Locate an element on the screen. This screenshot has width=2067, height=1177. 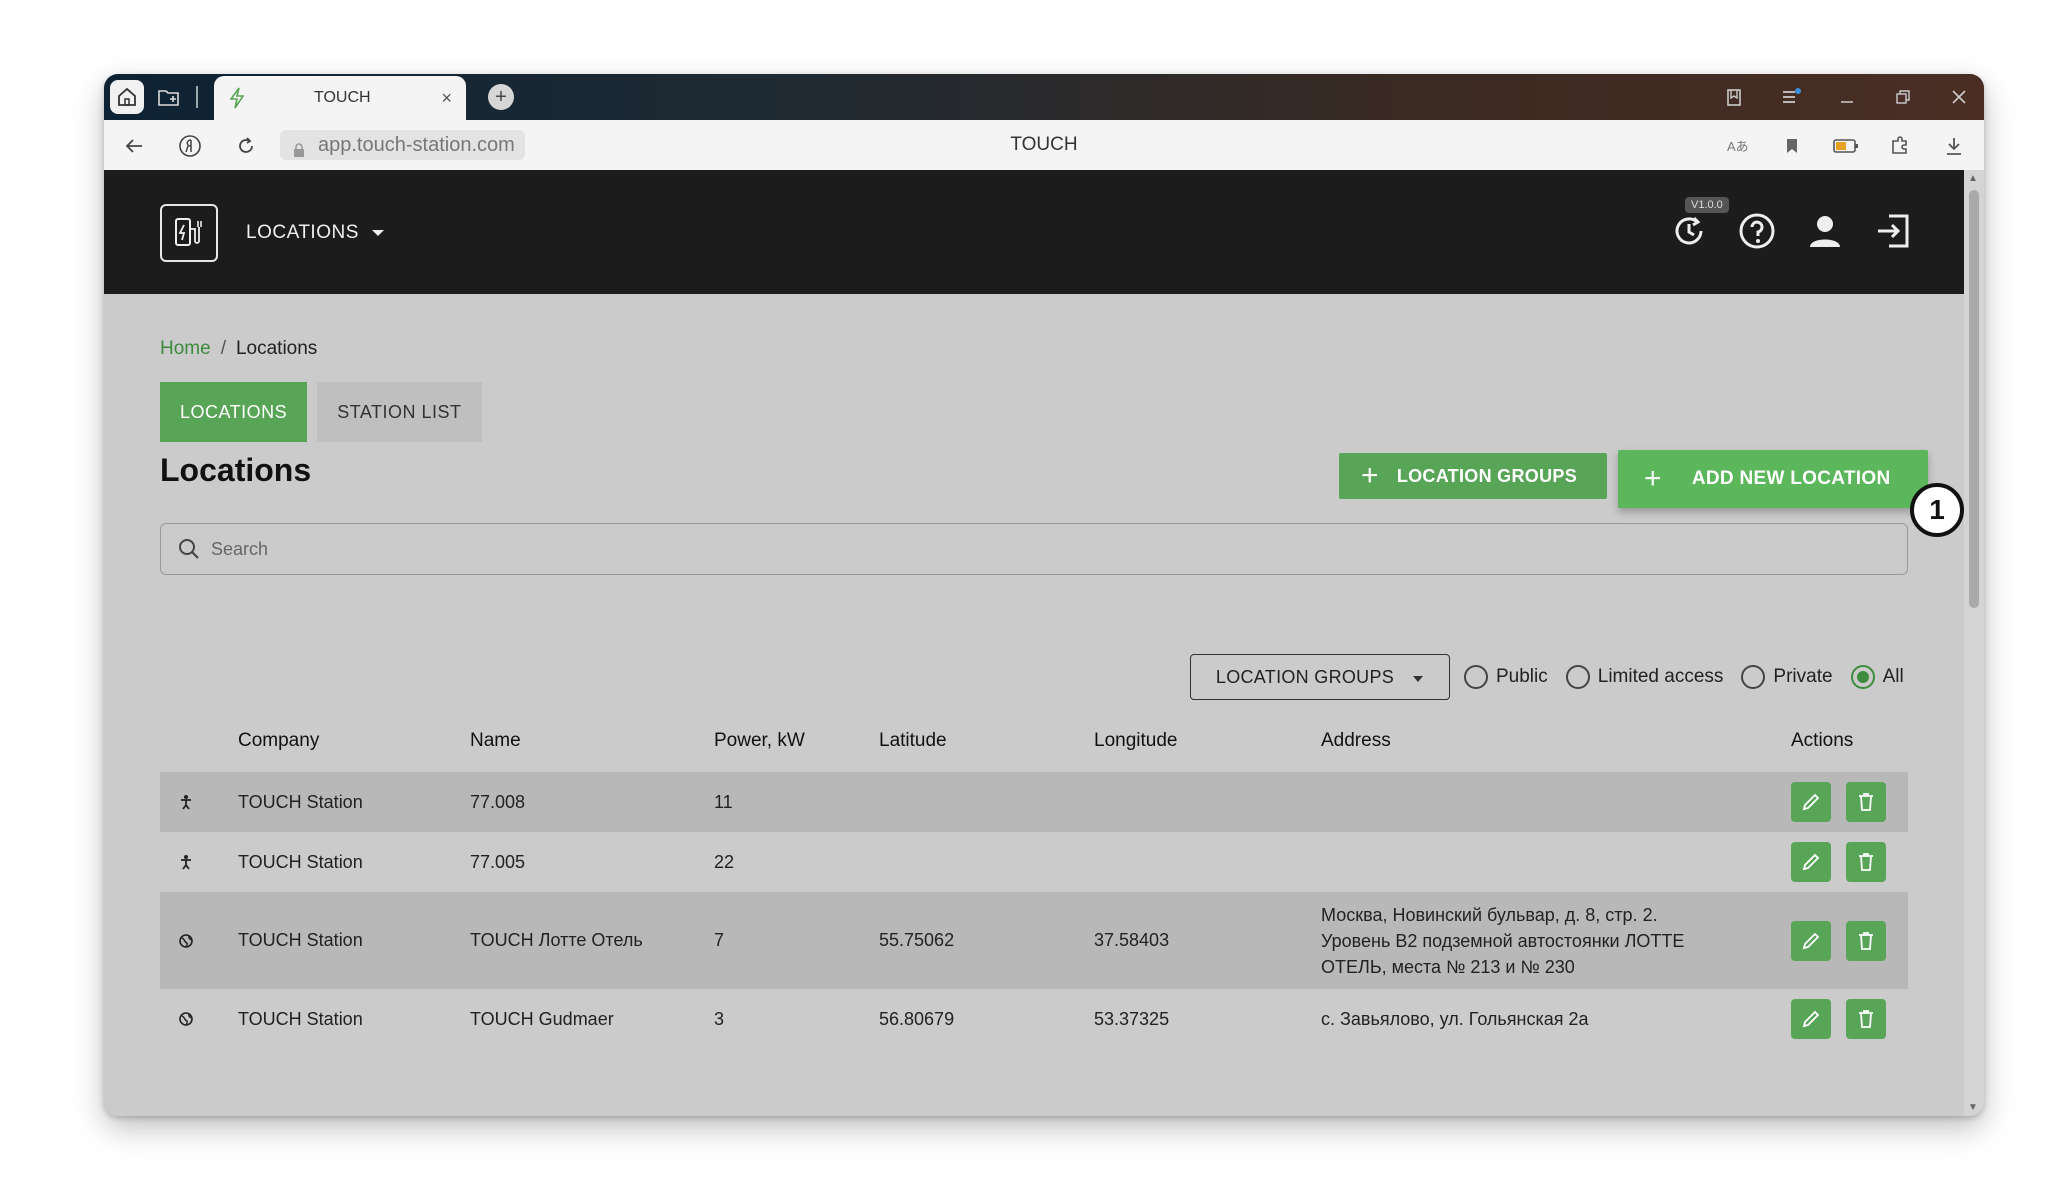
add-new-location-button: + ADD NEW LOCATION is located at coordinates (1773, 479).